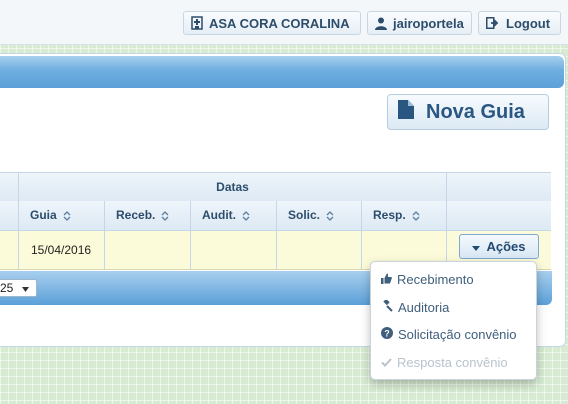 This screenshot has height=404, width=568. I want to click on page-size-value: 25, so click(7, 288).